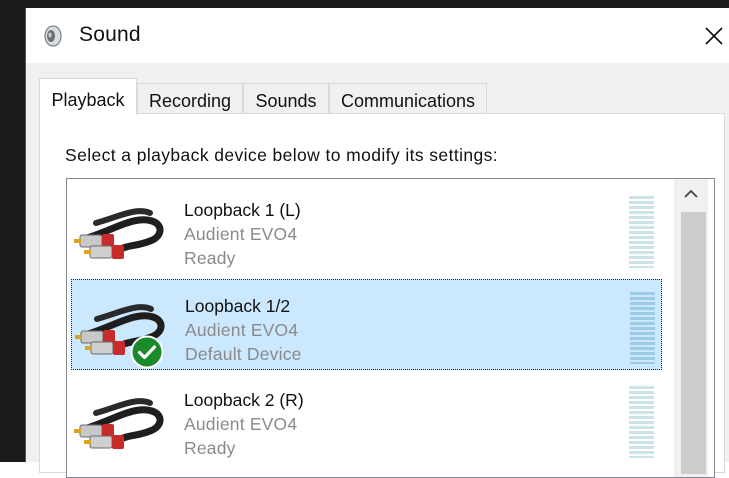  Describe the element at coordinates (242, 210) in the screenshot. I see `device-name: Loopback 1 (L)` at that location.